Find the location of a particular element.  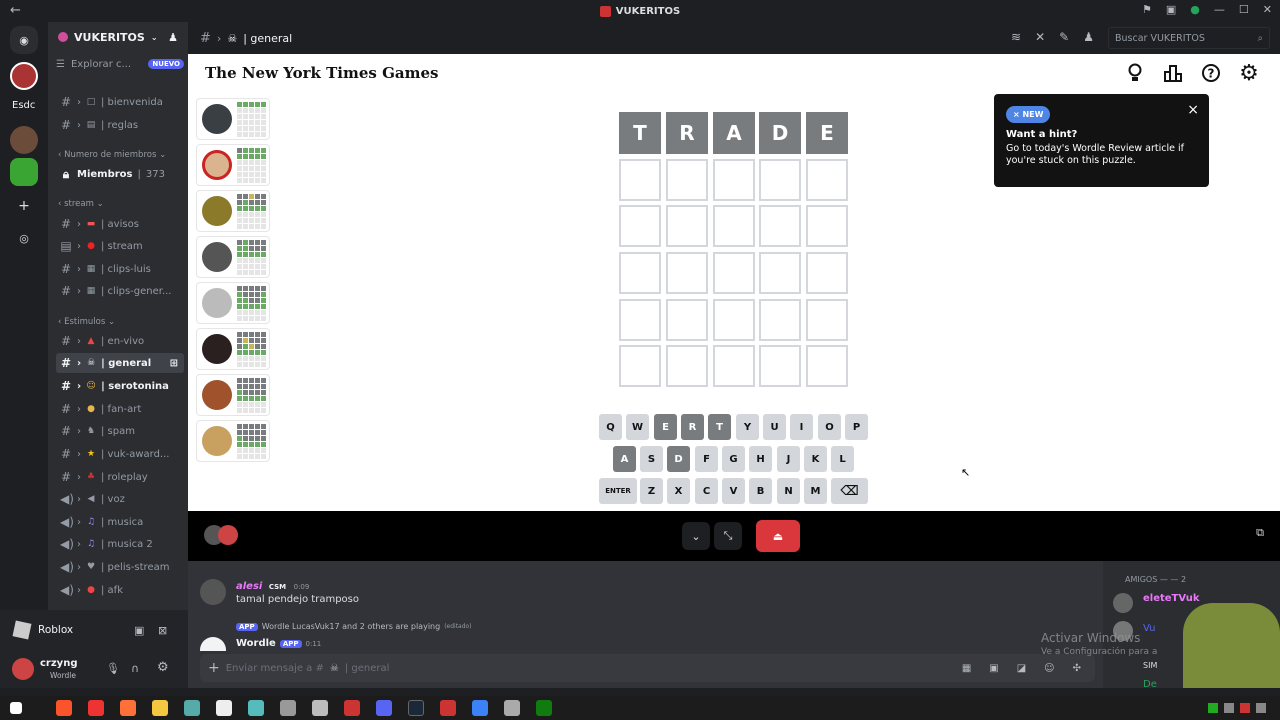

channel-roleplay: # › ♣ | roleplay is located at coordinates (120, 477).